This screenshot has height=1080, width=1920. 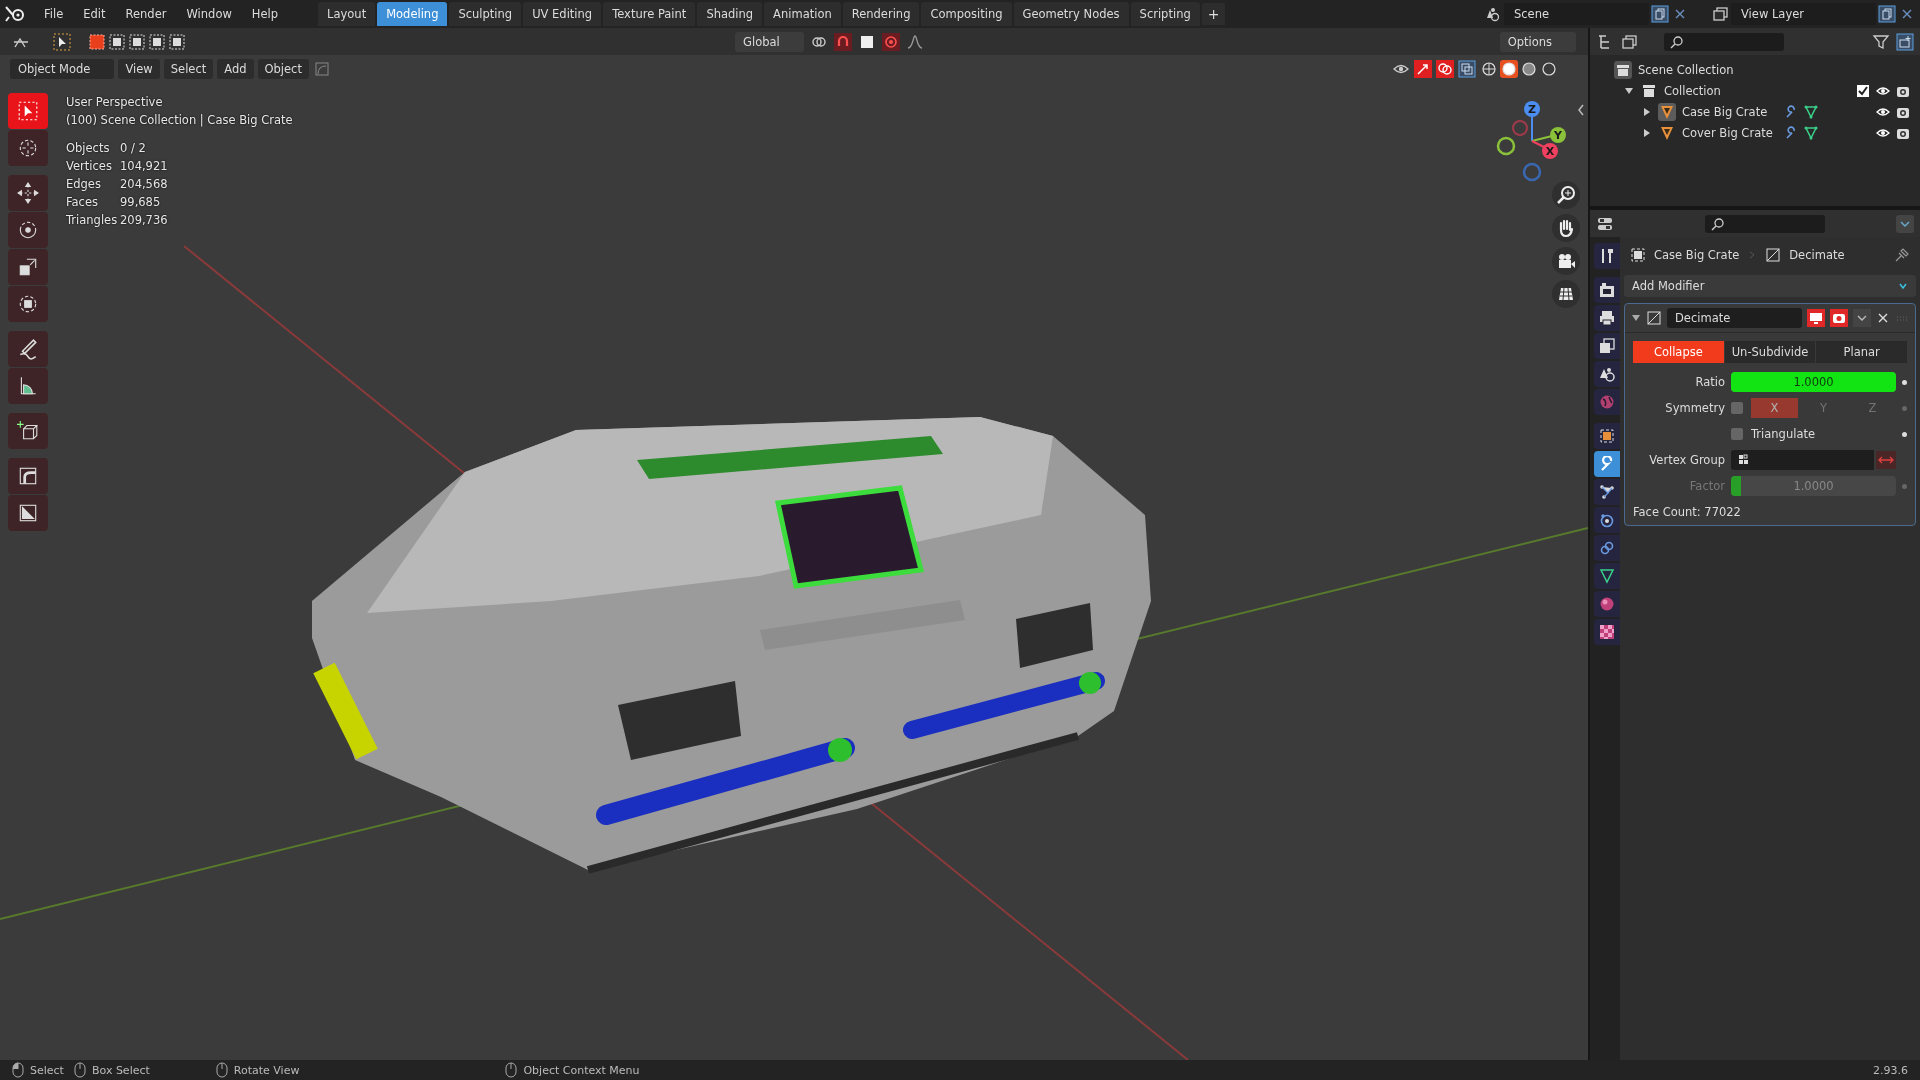 What do you see at coordinates (235, 69) in the screenshot?
I see `view-menu-item: Add` at bounding box center [235, 69].